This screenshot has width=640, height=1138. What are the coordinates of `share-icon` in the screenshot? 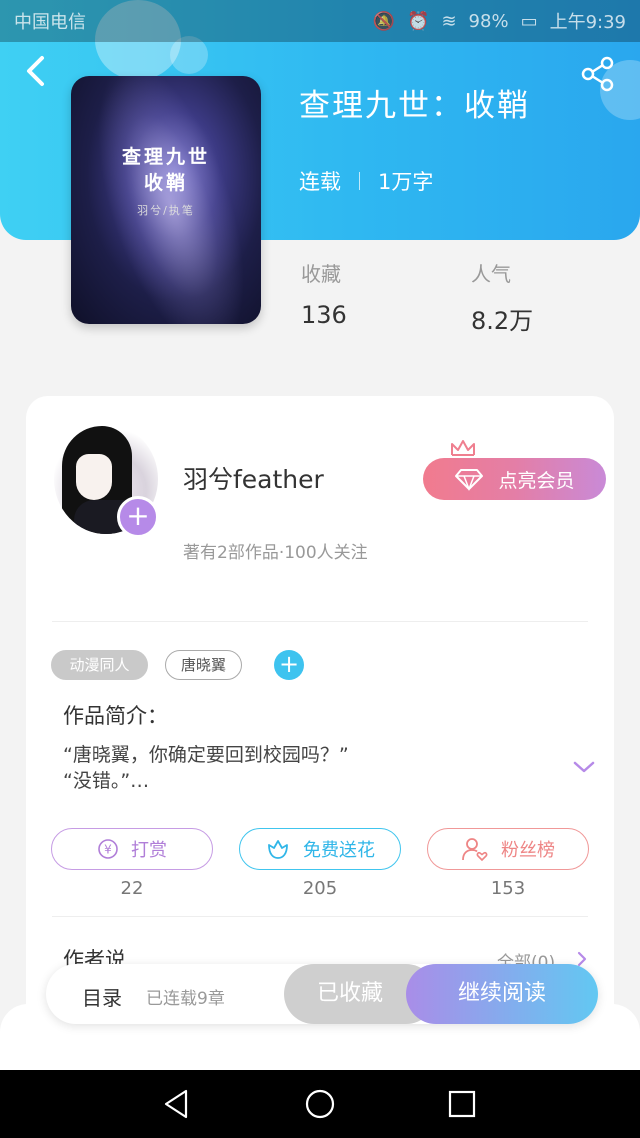 It's located at (598, 74).